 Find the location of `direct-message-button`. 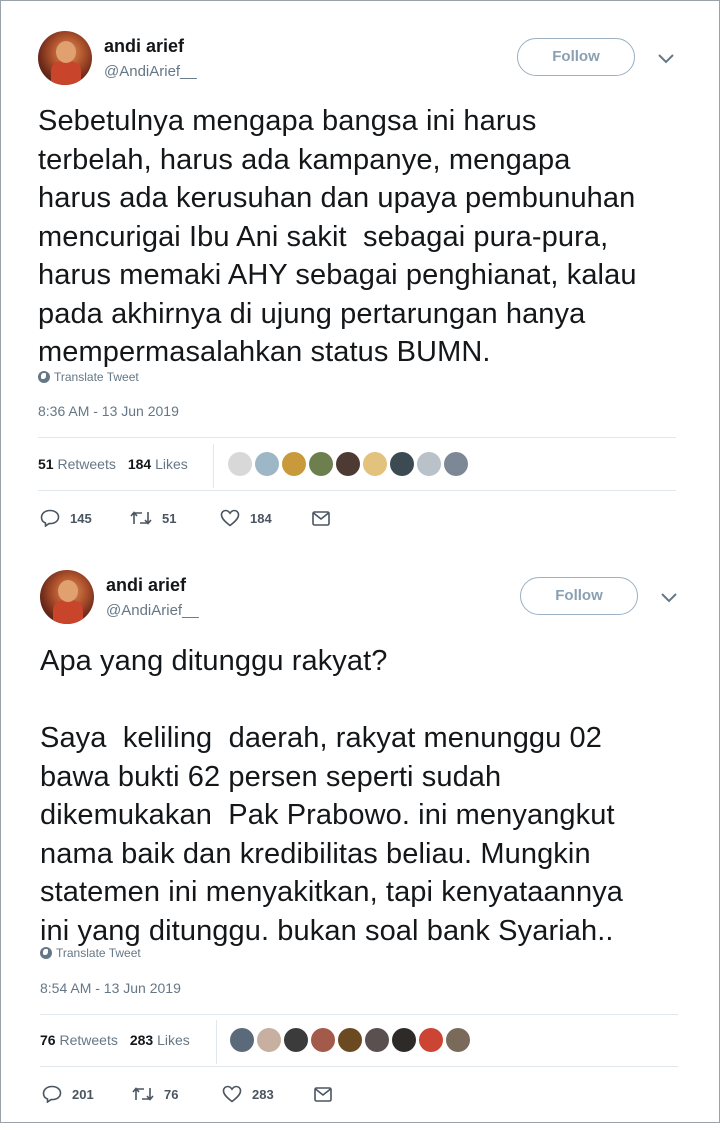

direct-message-button is located at coordinates (323, 1094).